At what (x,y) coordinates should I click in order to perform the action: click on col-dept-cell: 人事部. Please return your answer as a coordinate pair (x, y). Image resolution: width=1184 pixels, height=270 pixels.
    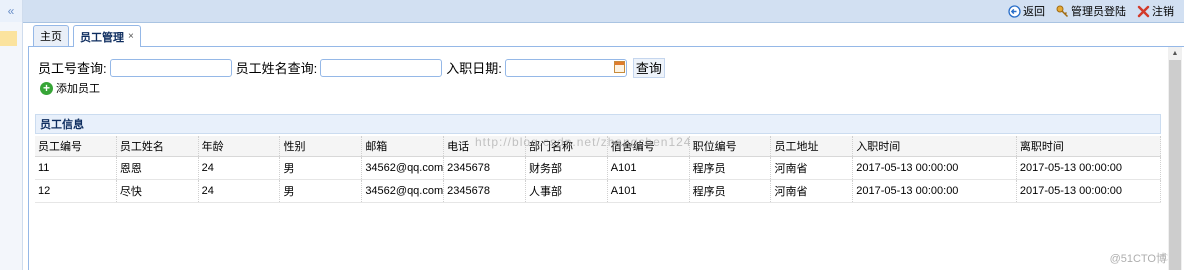
    Looking at the image, I should click on (567, 191).